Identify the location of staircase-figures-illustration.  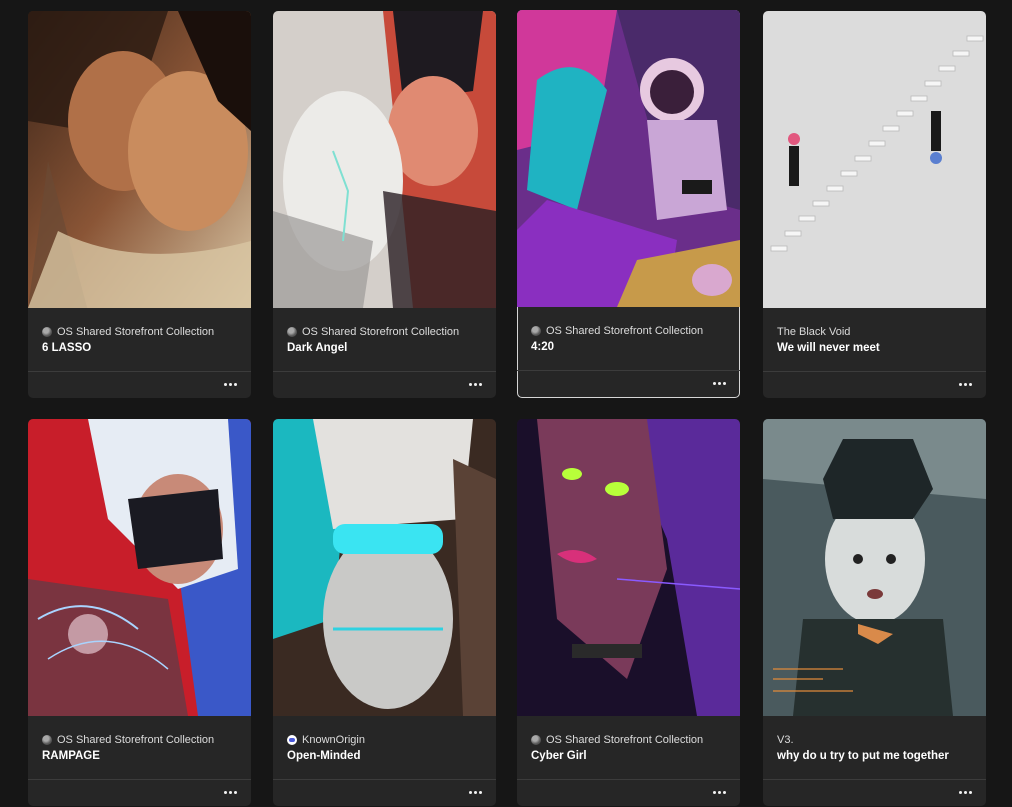
(874, 159).